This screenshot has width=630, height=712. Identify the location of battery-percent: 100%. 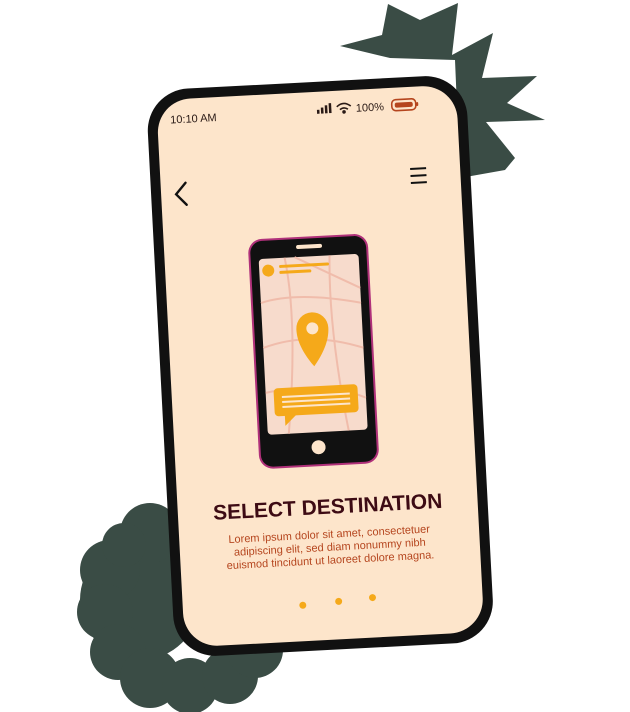
(370, 107).